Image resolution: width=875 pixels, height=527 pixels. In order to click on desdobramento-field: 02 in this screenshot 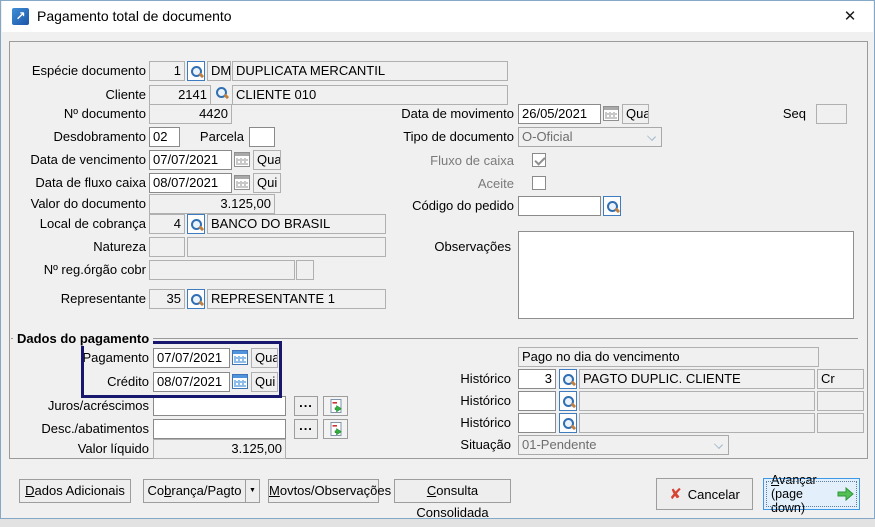, I will do `click(164, 137)`.